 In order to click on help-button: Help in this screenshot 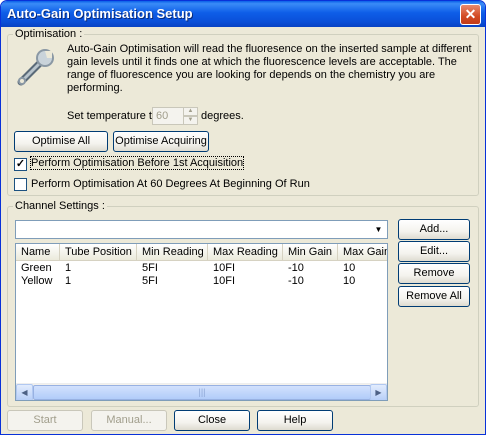, I will do `click(295, 420)`.